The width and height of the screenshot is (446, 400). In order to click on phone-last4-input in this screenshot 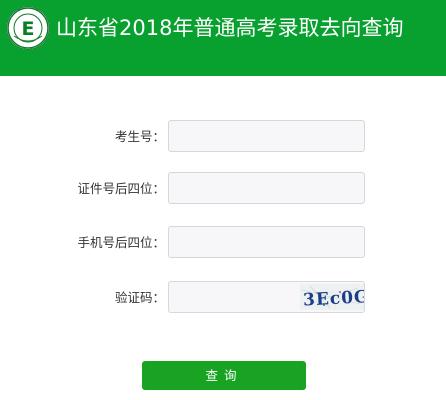, I will do `click(266, 242)`.